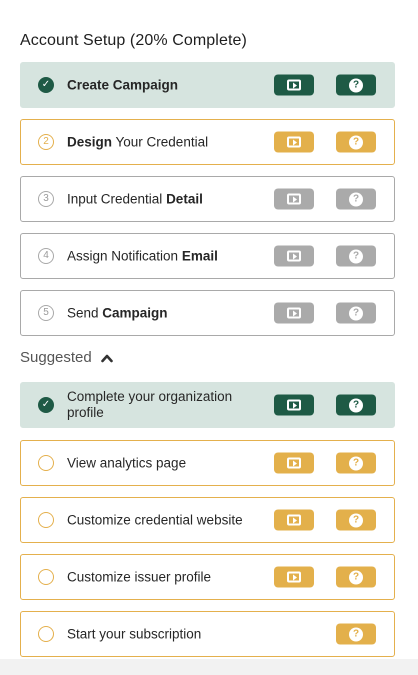  I want to click on suggested-item-issuer-profile: Customize issuer profile ?, so click(207, 577).